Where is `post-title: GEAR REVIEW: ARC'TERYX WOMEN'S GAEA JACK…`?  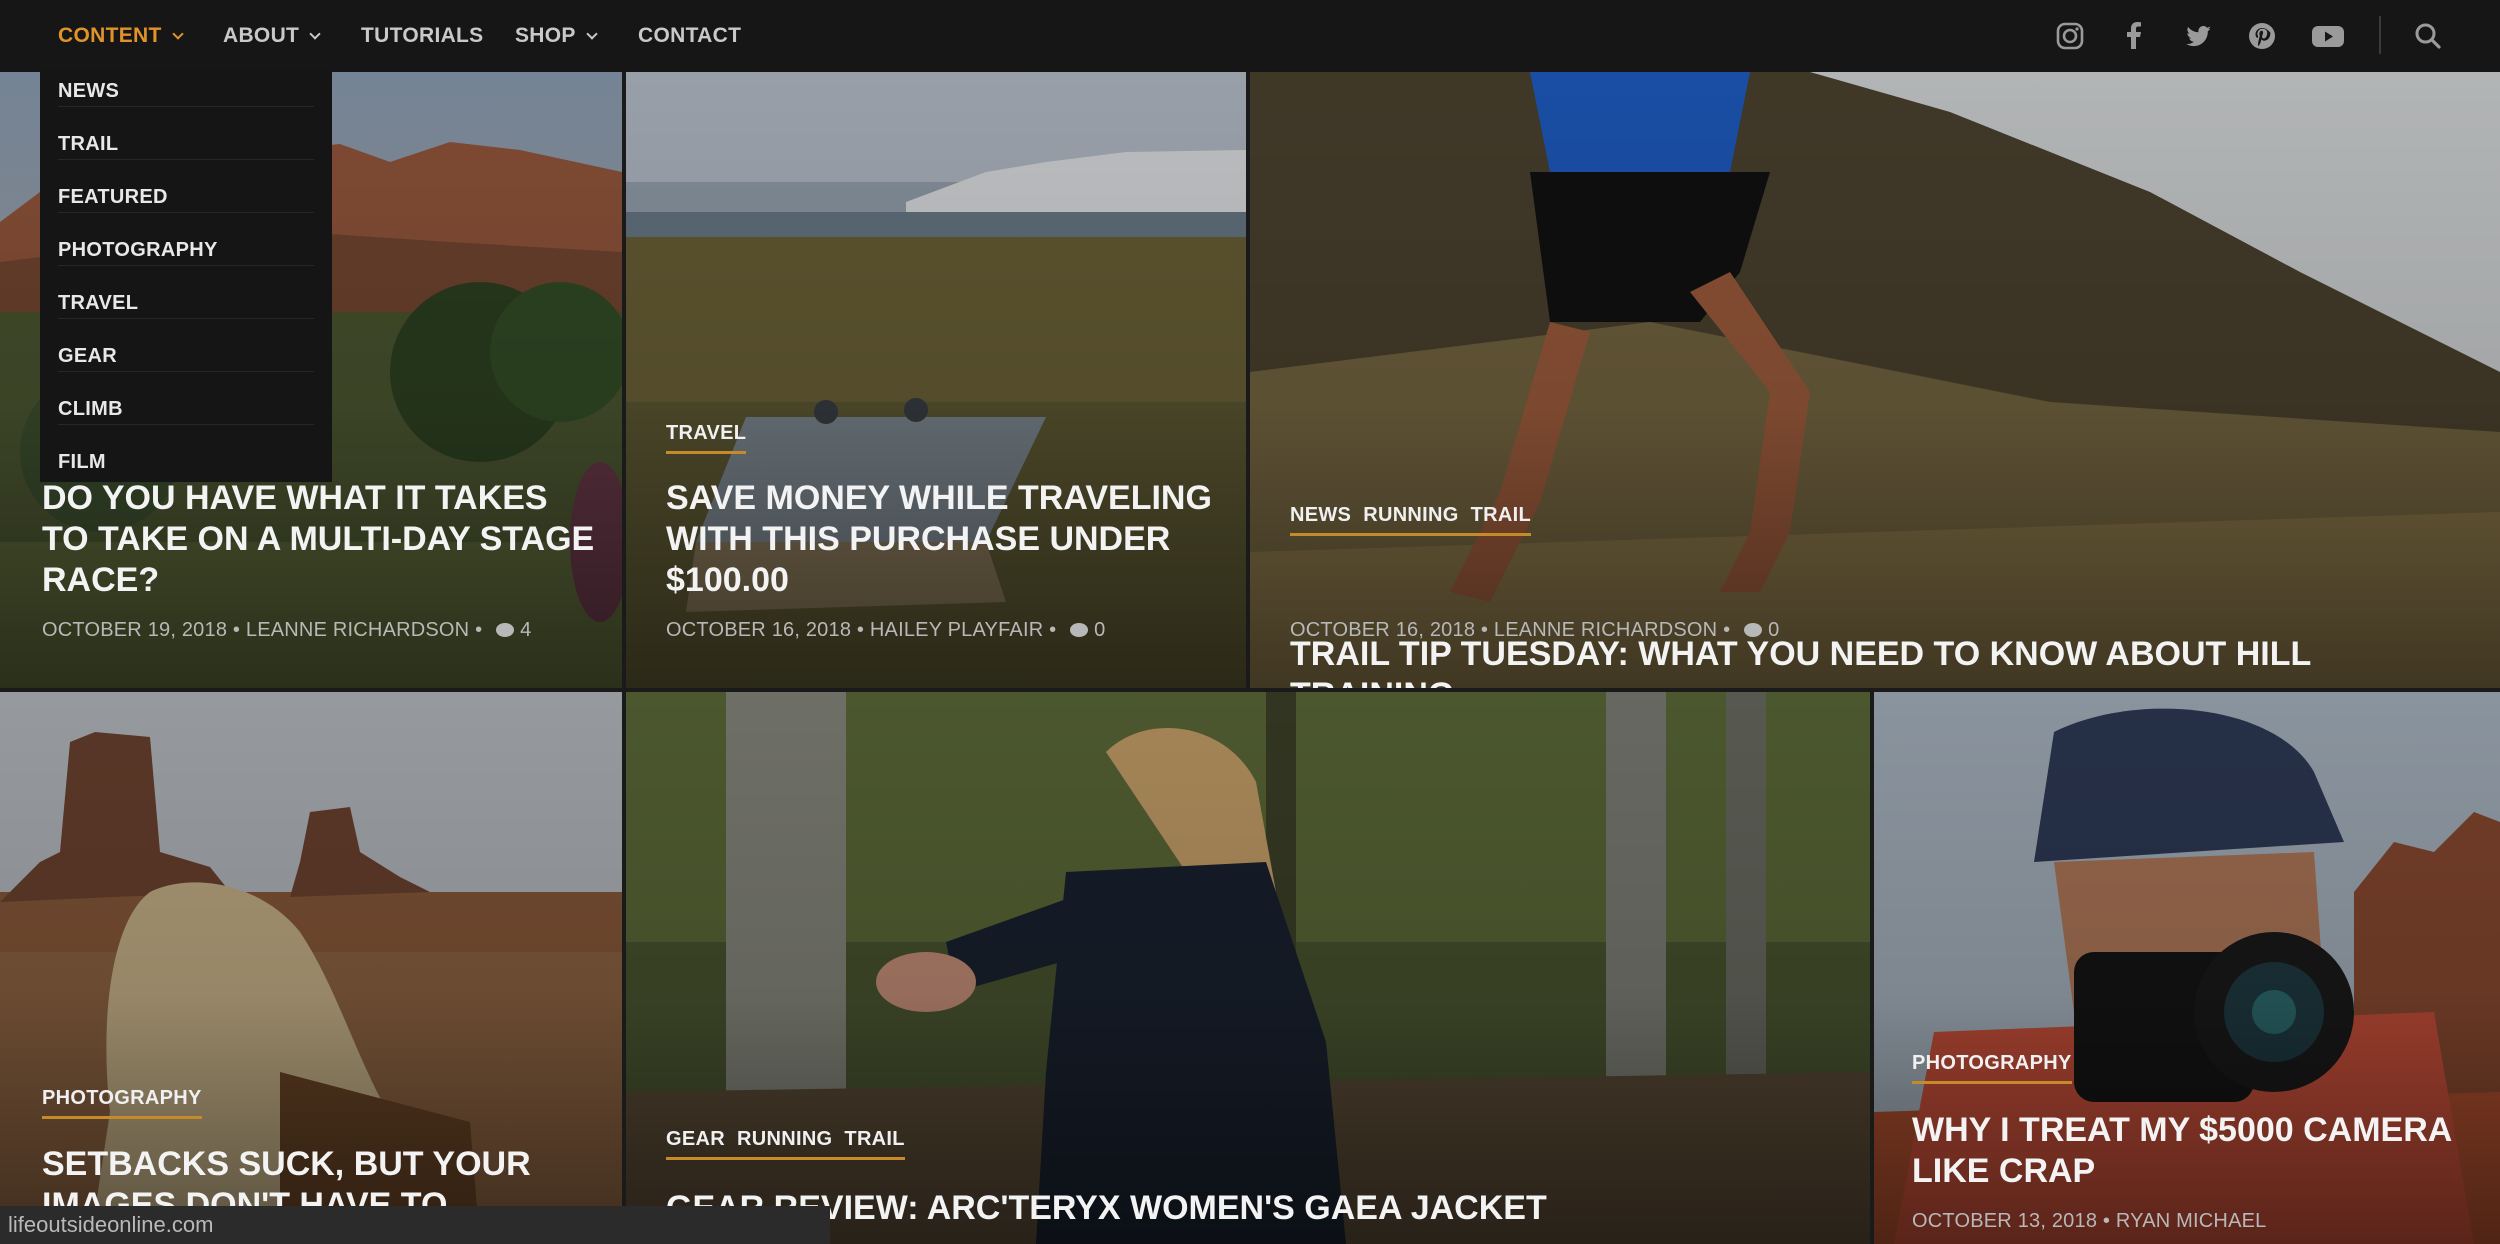
post-title: GEAR REVIEW: ARC'TERYX WOMEN'S GAEA JACK… is located at coordinates (1256, 1208).